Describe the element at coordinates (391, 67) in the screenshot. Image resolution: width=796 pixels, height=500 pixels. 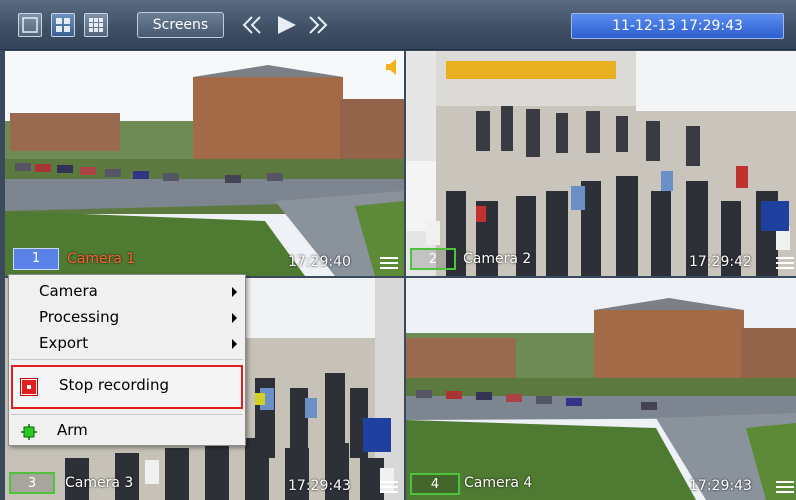
I see `speaker-icon` at that location.